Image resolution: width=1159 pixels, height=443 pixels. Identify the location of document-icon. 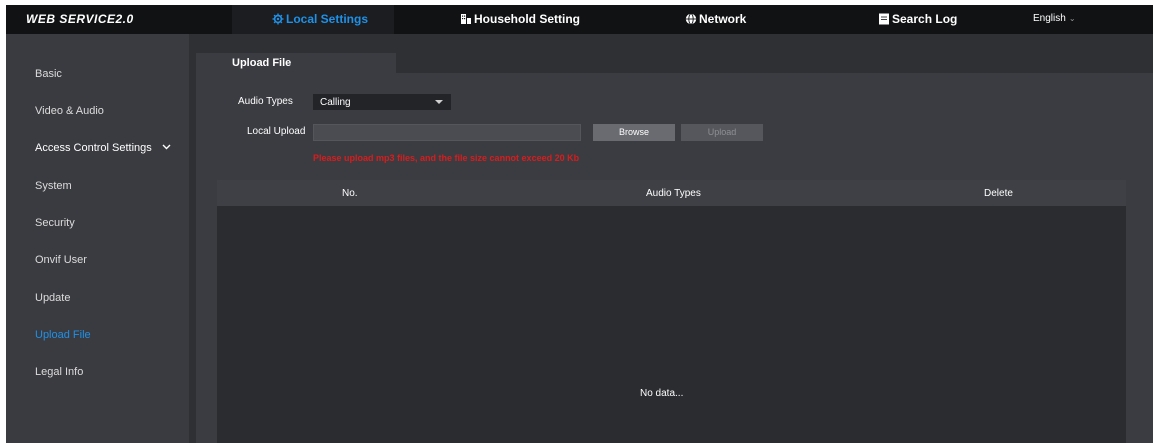
(884, 19).